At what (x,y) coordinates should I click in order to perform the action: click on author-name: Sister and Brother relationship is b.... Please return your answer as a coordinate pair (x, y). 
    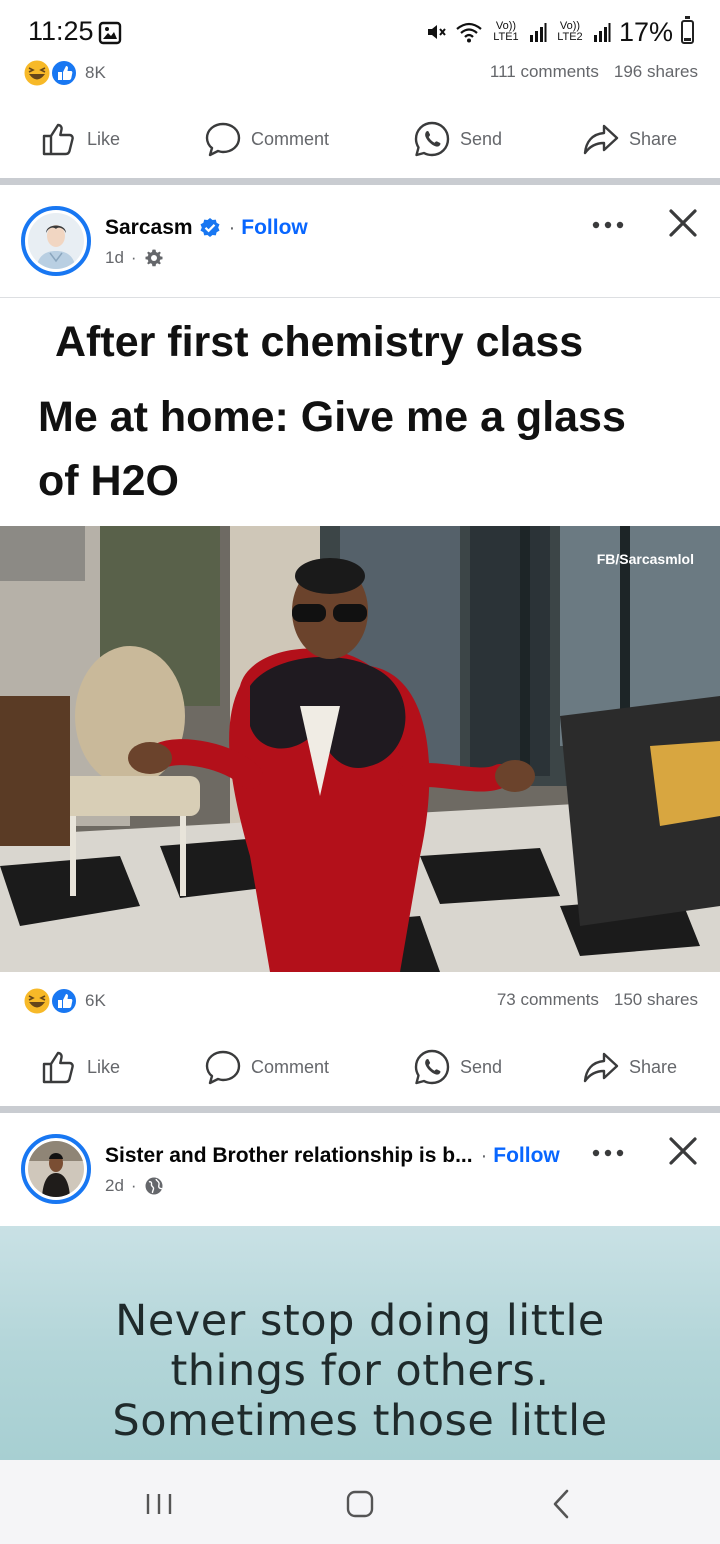
    Looking at the image, I should click on (289, 1156).